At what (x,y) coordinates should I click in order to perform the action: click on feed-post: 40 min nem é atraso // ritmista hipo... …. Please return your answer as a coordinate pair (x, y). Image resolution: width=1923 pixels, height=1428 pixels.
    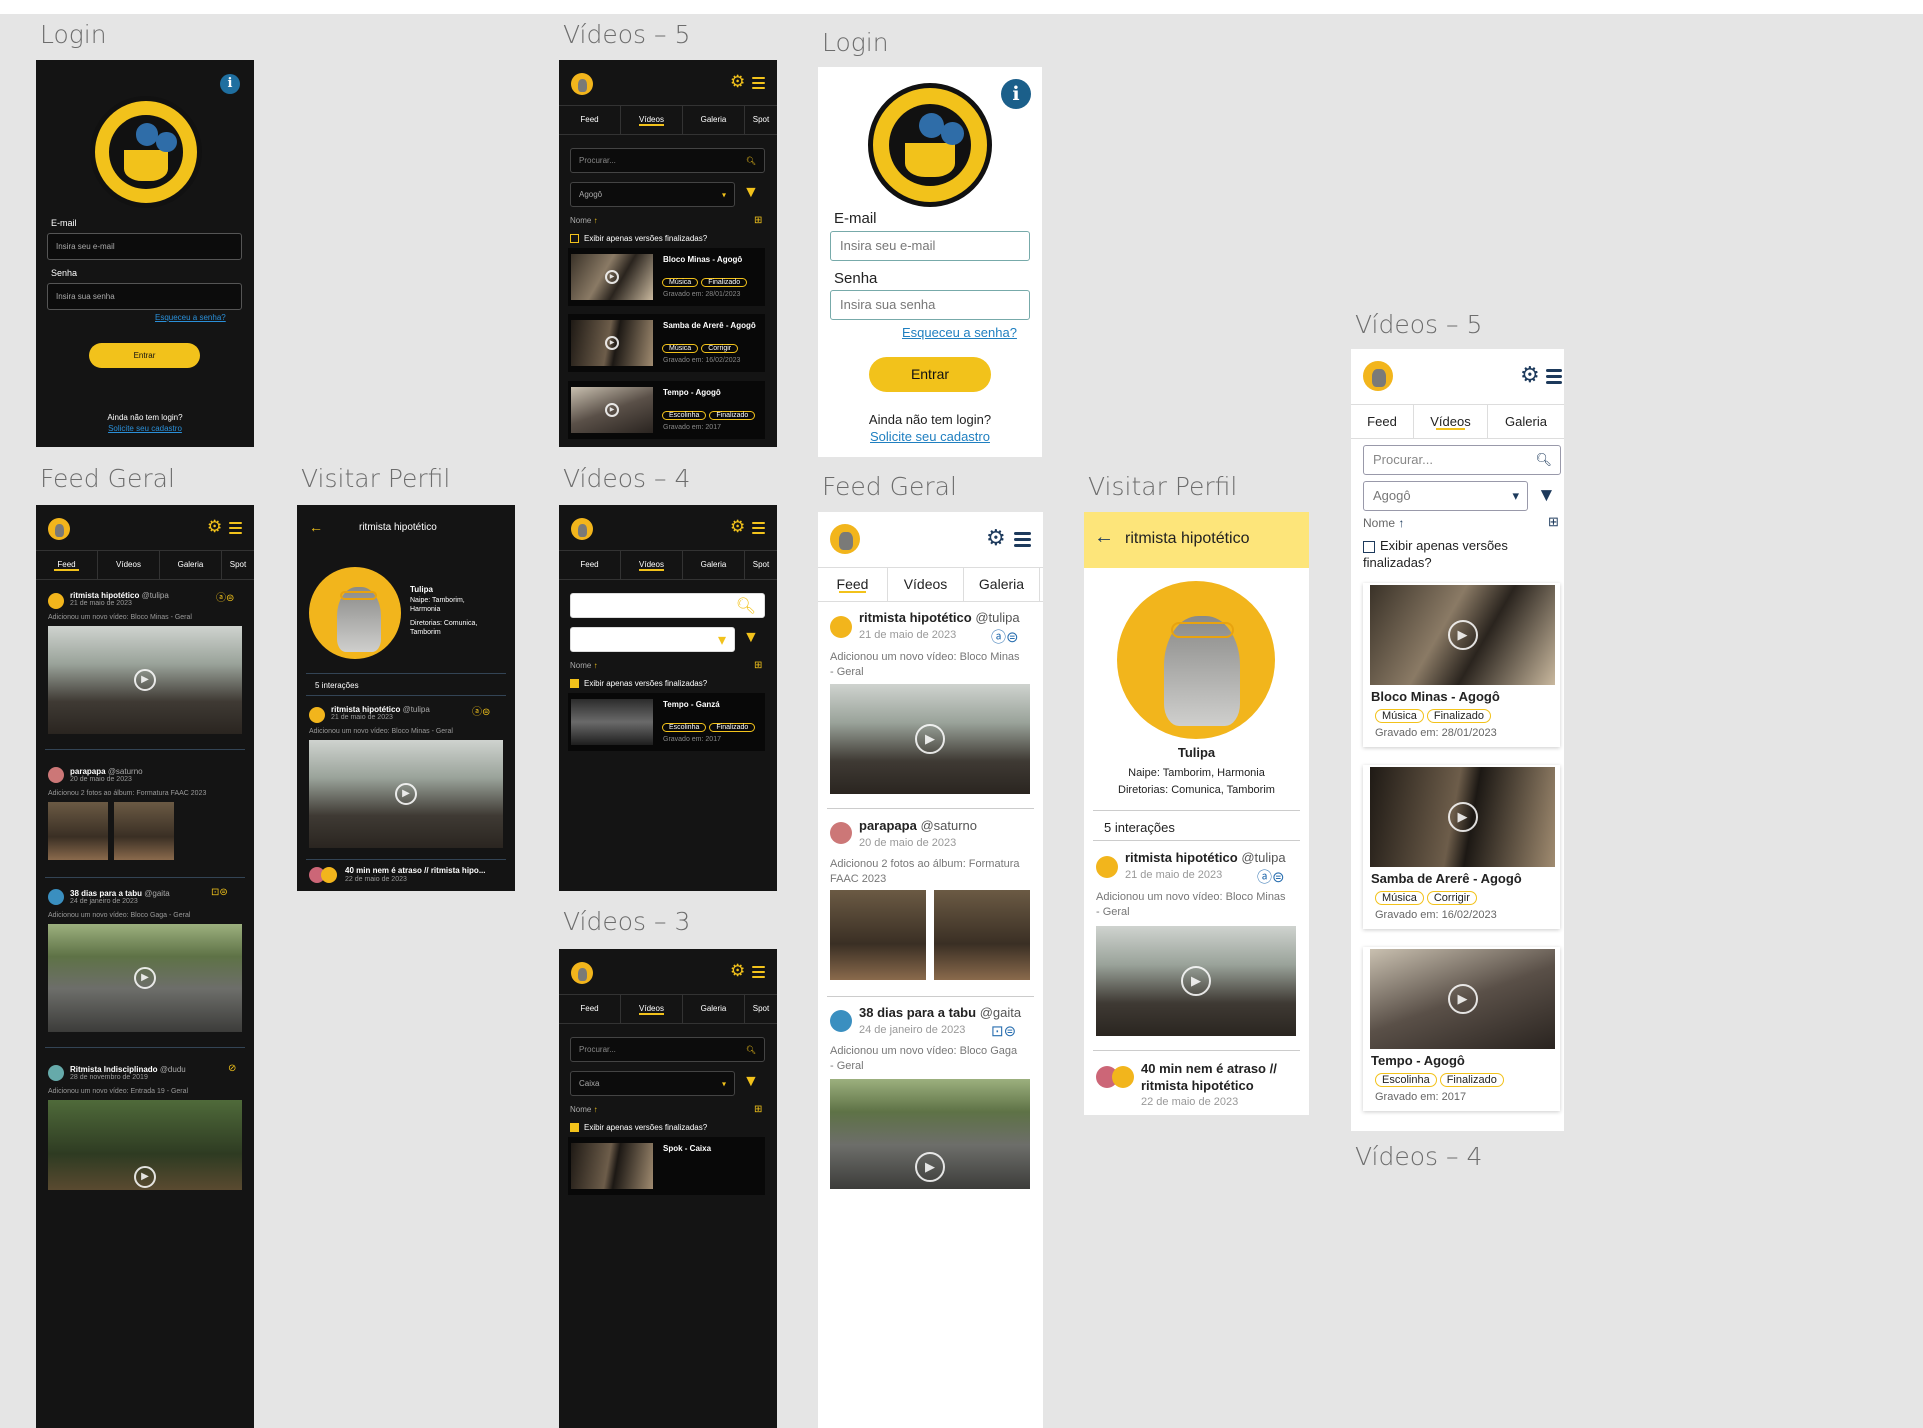
    Looking at the image, I should click on (406, 878).